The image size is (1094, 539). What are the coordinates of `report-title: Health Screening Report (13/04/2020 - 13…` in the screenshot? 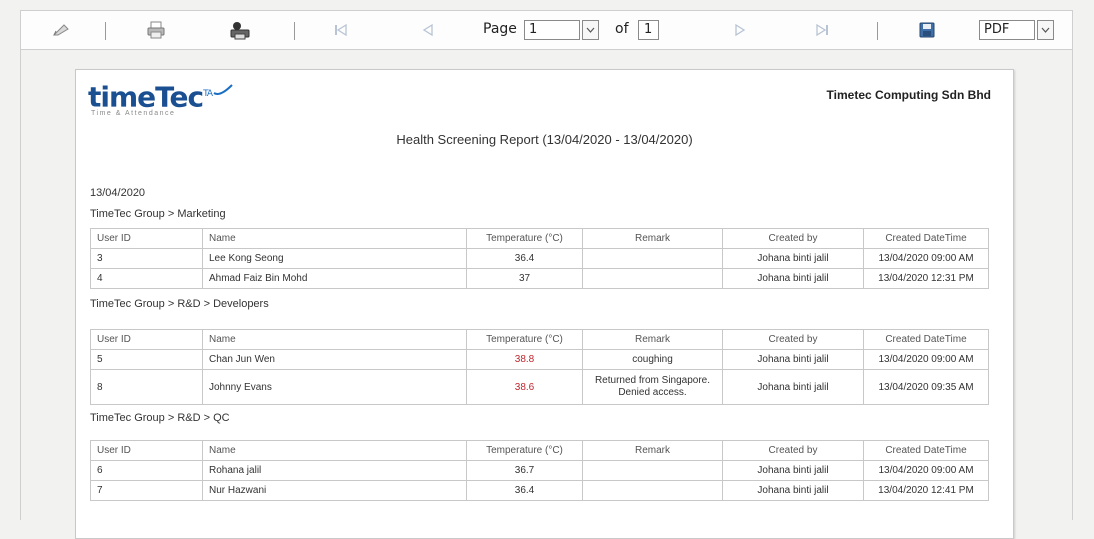 It's located at (544, 139).